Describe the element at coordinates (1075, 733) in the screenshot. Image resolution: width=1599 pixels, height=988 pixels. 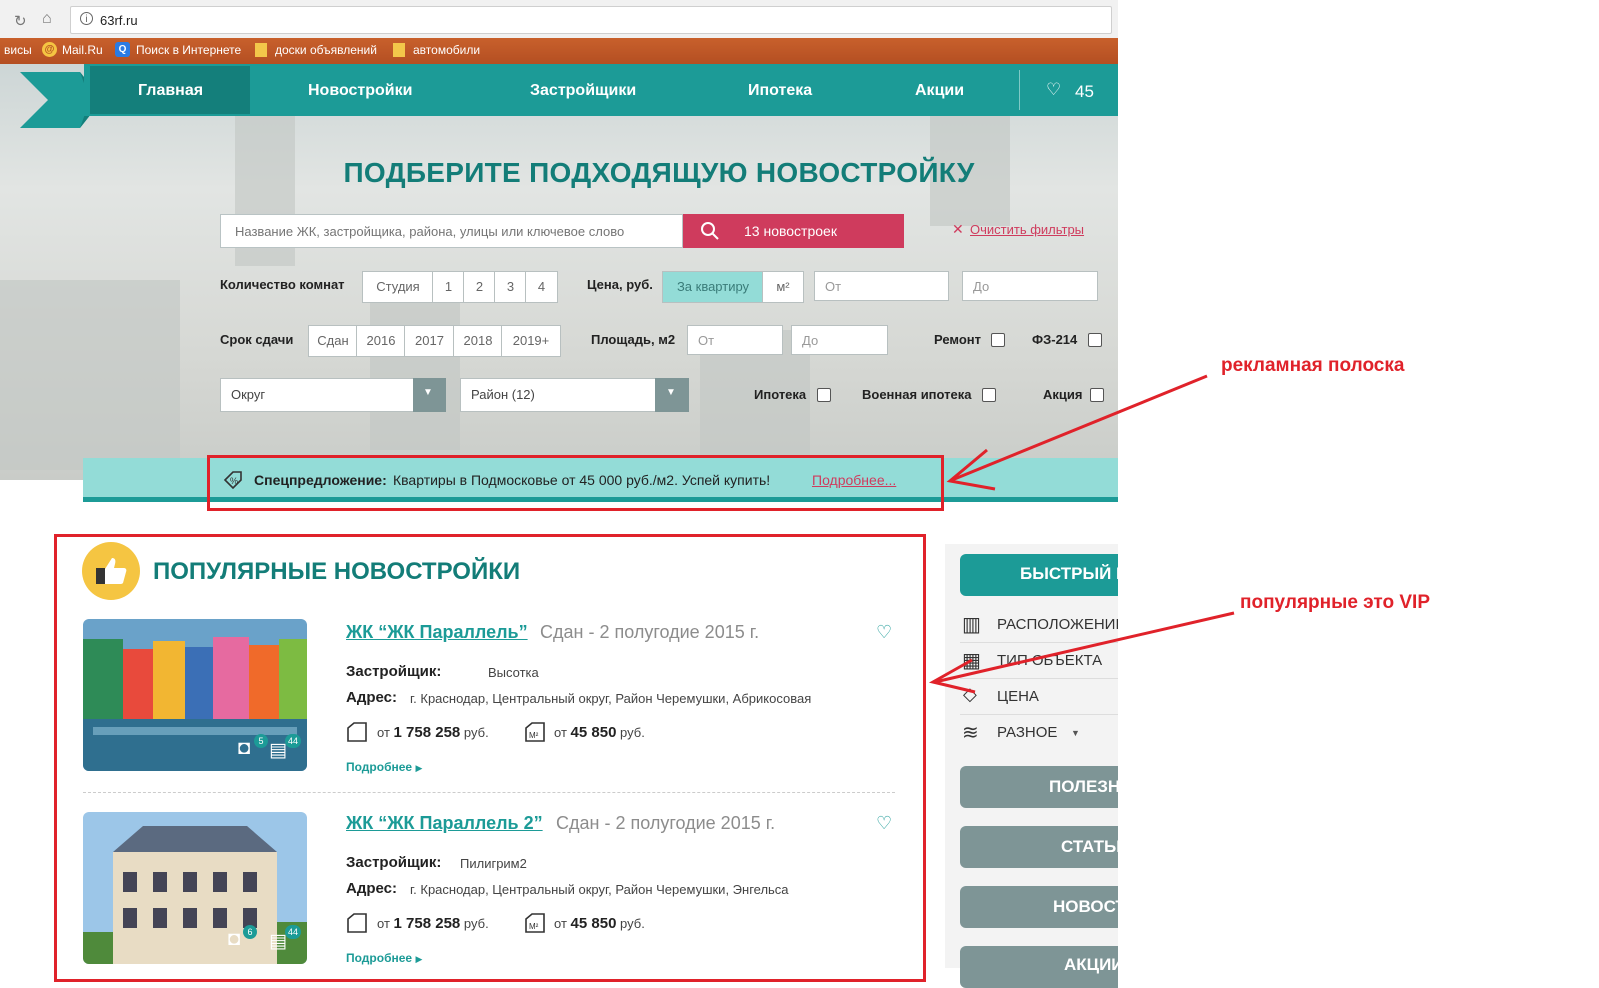
I see `caret-down-icon: ▼` at that location.